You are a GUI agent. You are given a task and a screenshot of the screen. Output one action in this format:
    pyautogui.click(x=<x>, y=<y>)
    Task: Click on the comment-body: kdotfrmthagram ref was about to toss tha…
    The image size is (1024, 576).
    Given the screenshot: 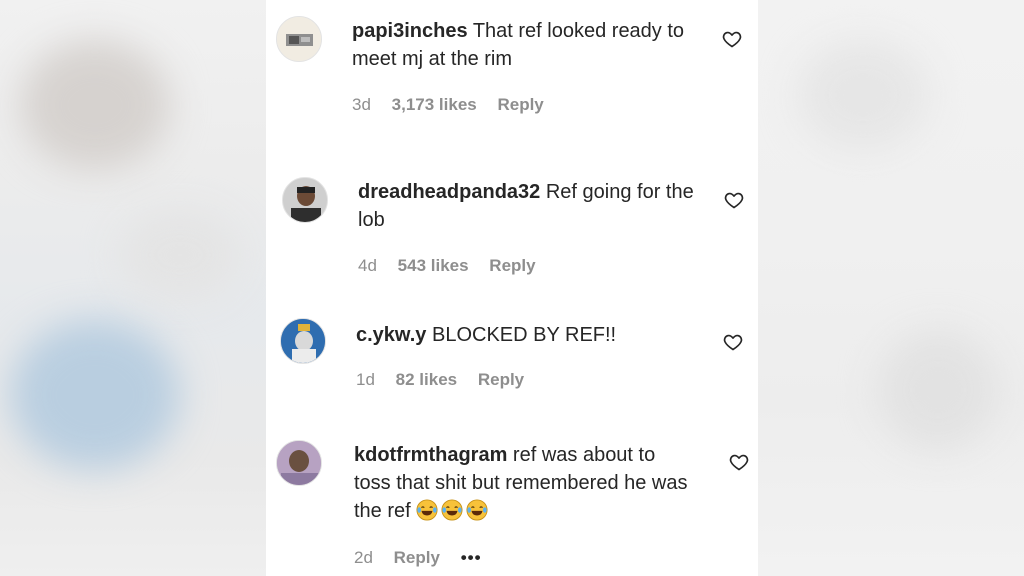 What is the action you would take?
    pyautogui.click(x=524, y=483)
    